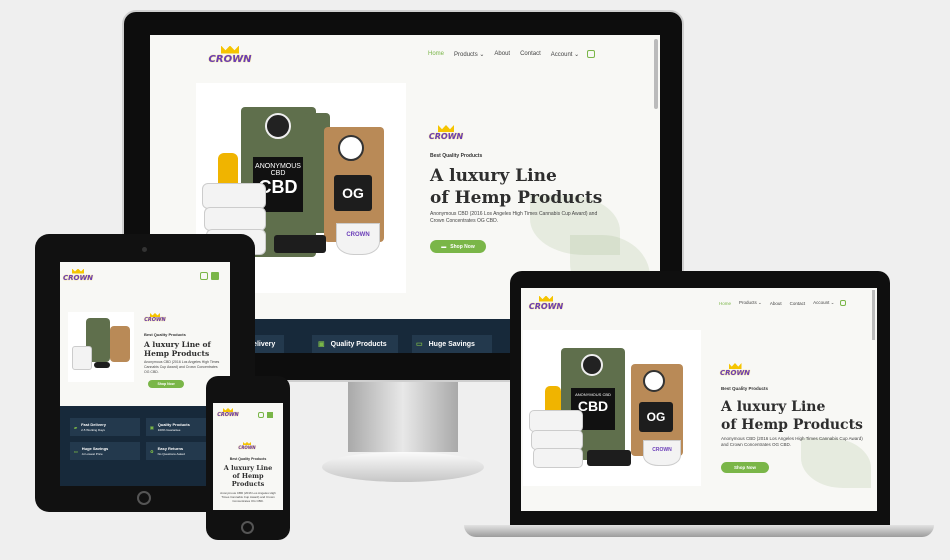 The width and height of the screenshot is (950, 560). I want to click on main-nav: Home Products ⌄ About Contact Account ⌄, so click(507, 54).